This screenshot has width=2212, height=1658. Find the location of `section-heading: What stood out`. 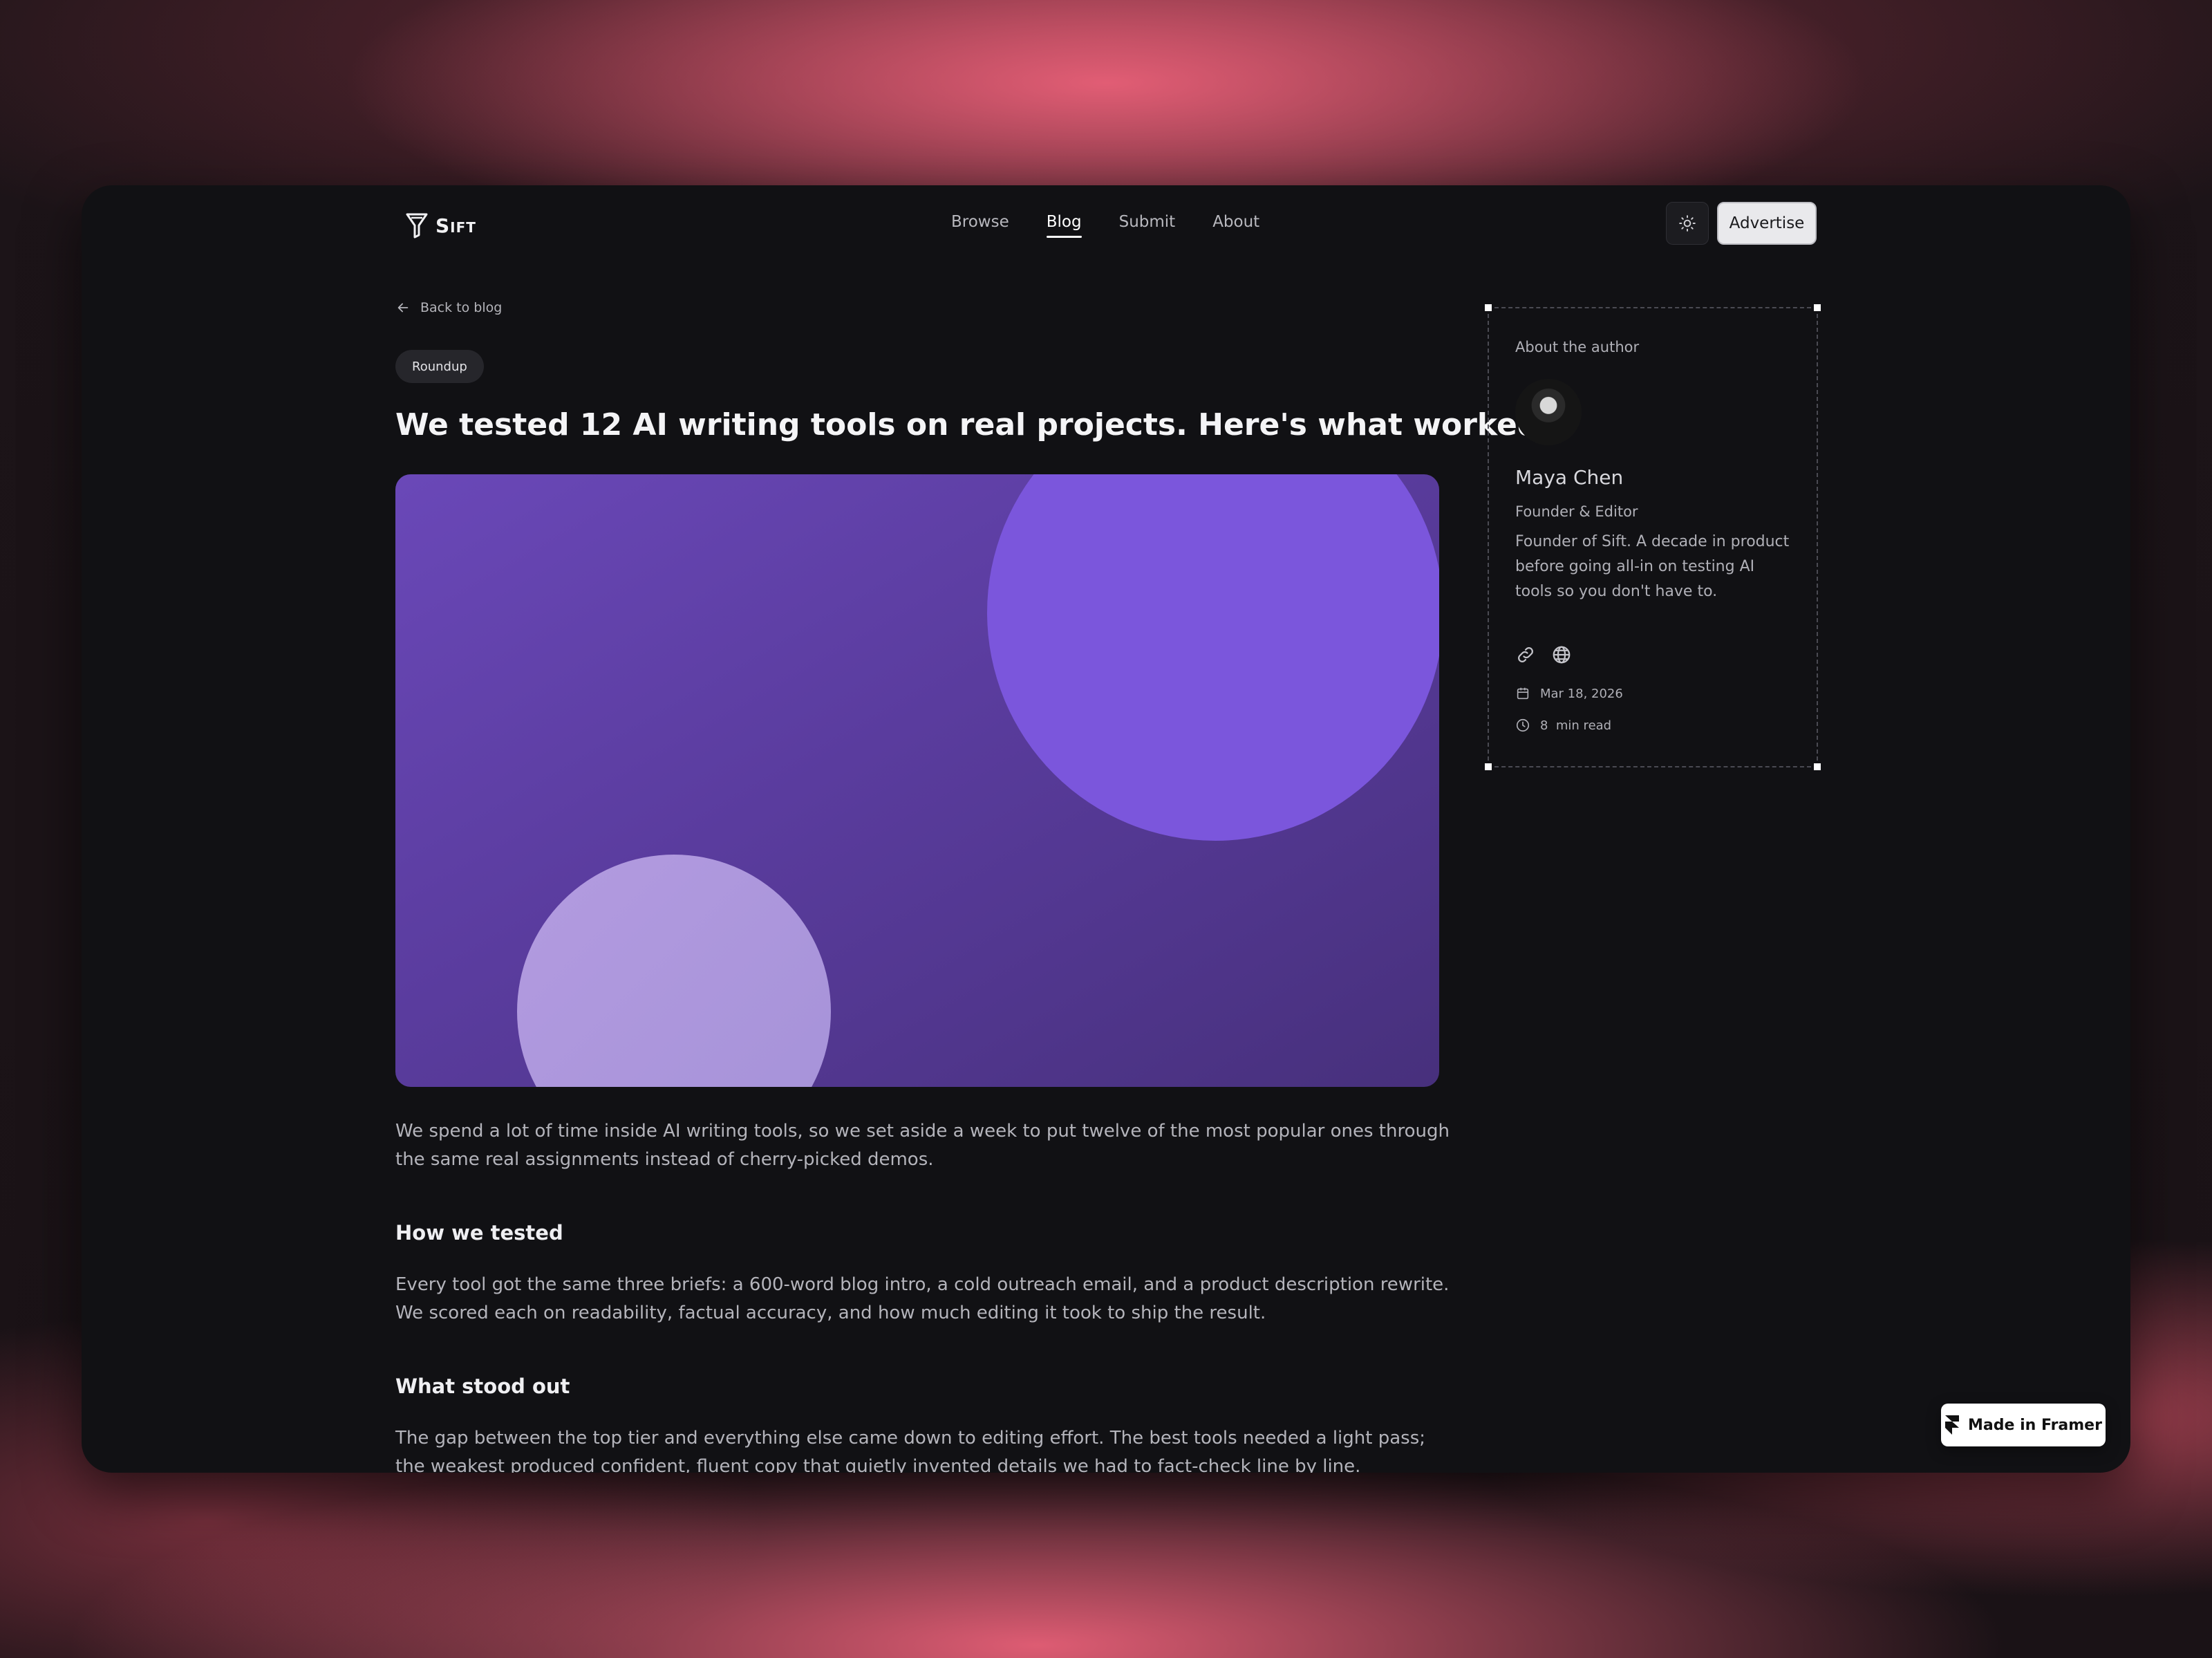

section-heading: What stood out is located at coordinates (482, 1386).